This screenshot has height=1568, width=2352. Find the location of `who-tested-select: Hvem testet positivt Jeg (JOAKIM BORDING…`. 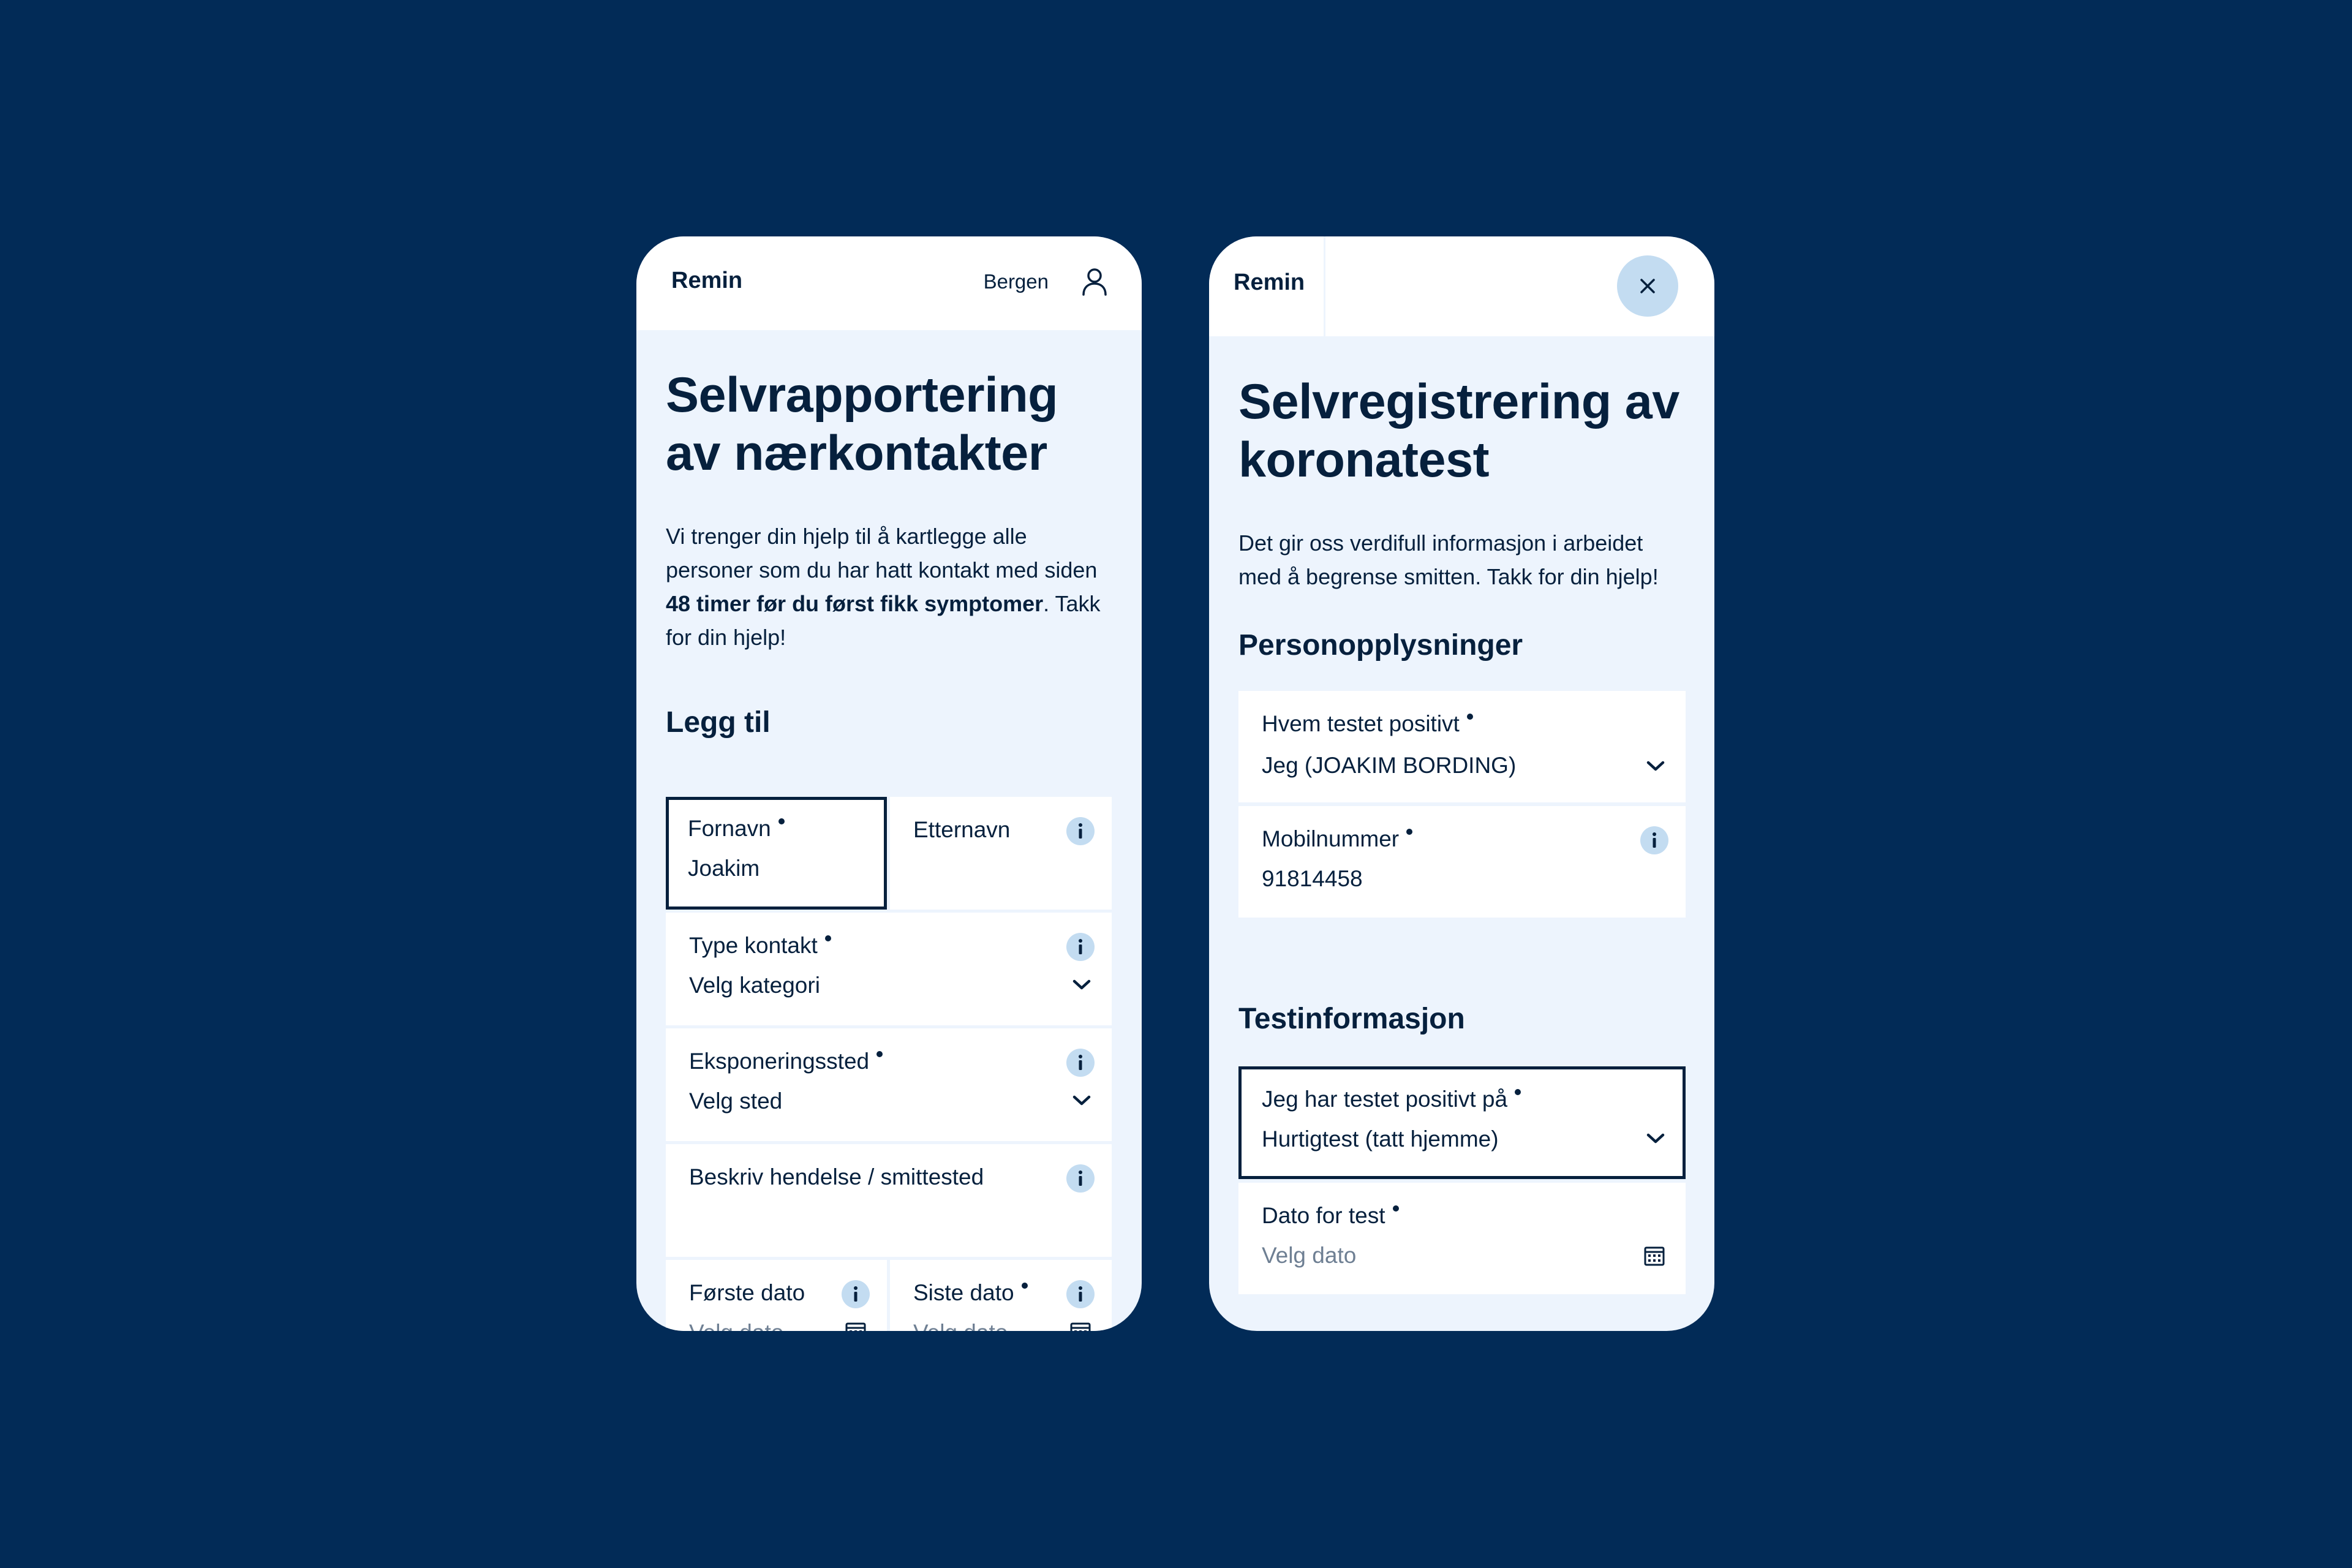

who-tested-select: Hvem testet positivt Jeg (JOAKIM BORDING… is located at coordinates (1462, 747).